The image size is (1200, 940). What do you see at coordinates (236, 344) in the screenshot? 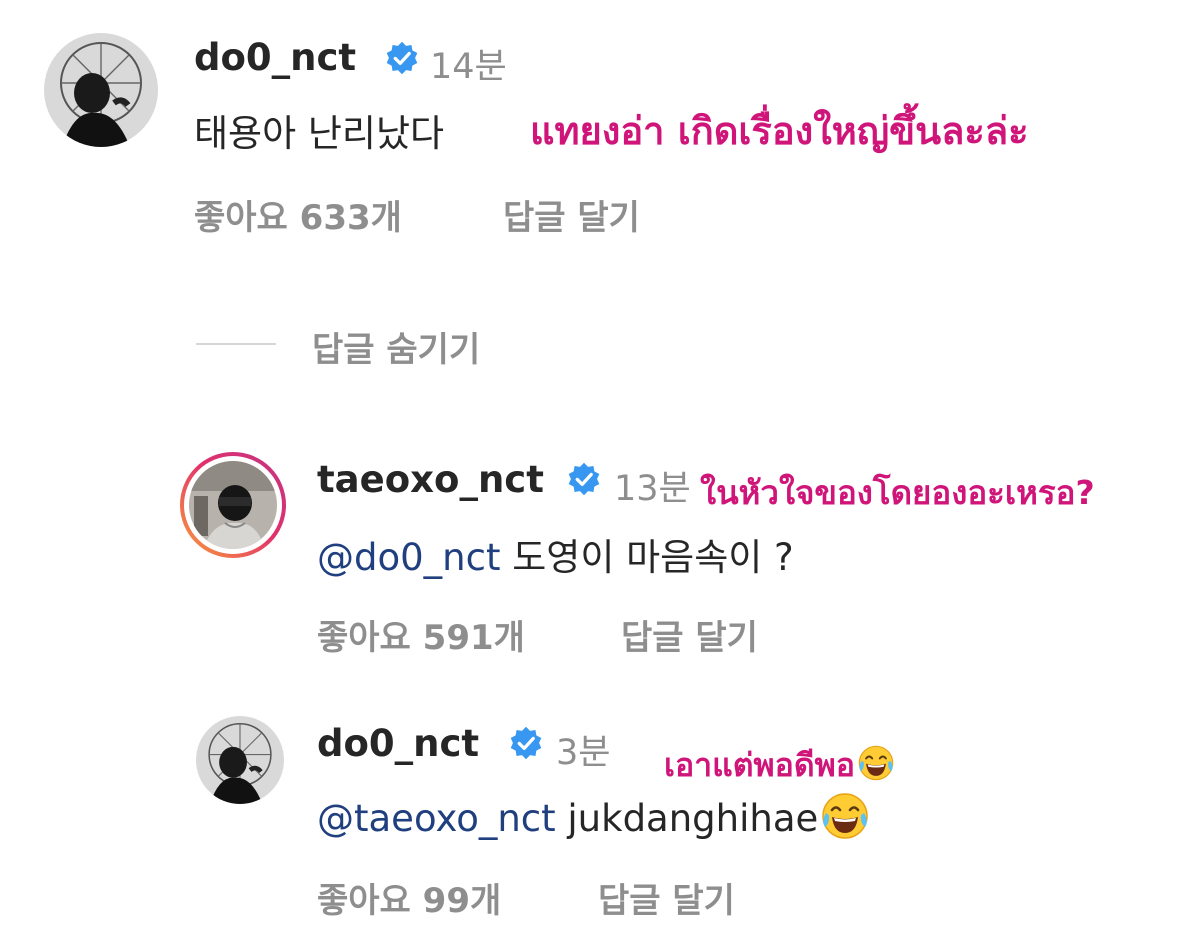
I see `replies-divider-line` at bounding box center [236, 344].